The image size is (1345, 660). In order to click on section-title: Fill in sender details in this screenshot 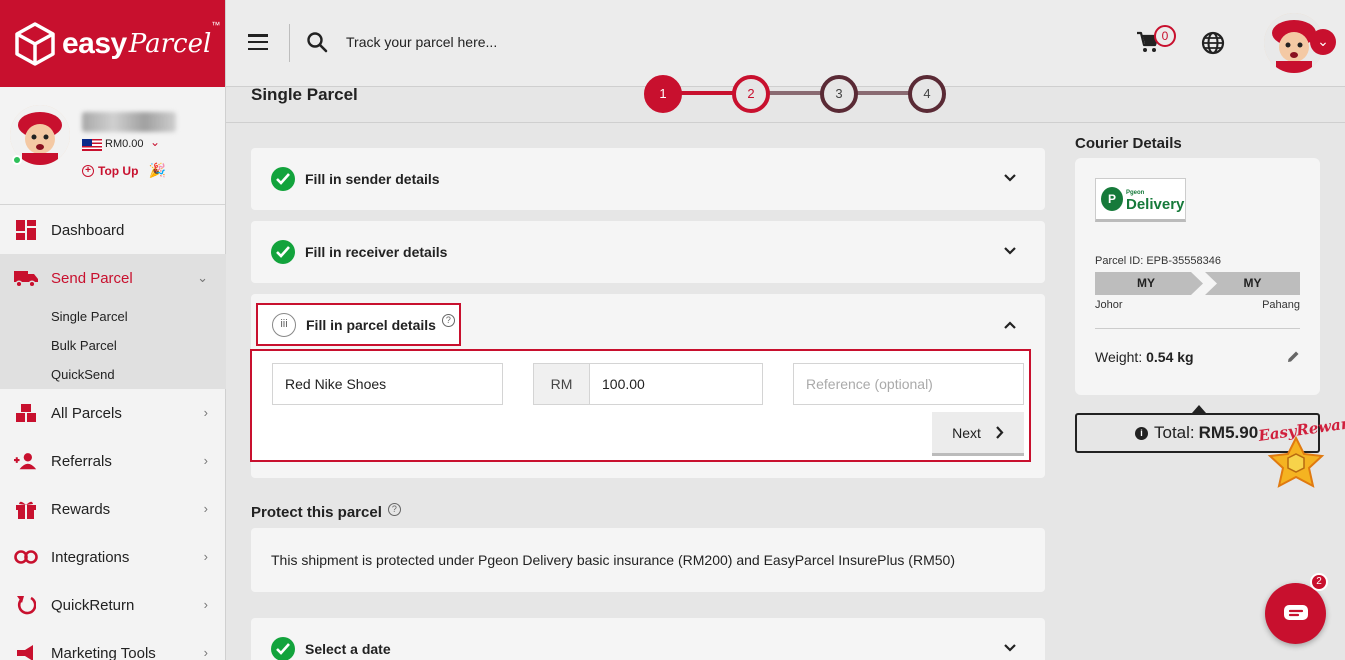, I will do `click(372, 179)`.